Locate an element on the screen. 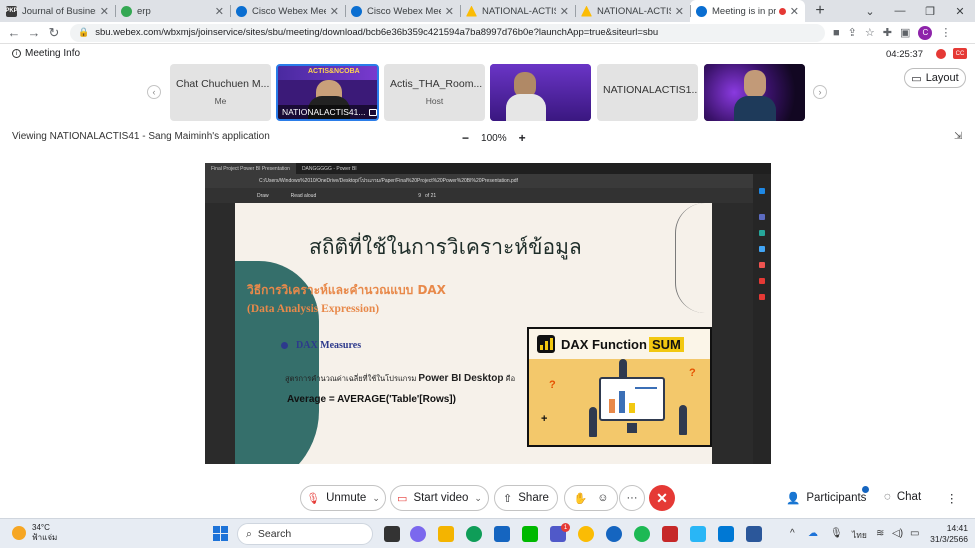  more-icon: ⋮ is located at coordinates (952, 498).